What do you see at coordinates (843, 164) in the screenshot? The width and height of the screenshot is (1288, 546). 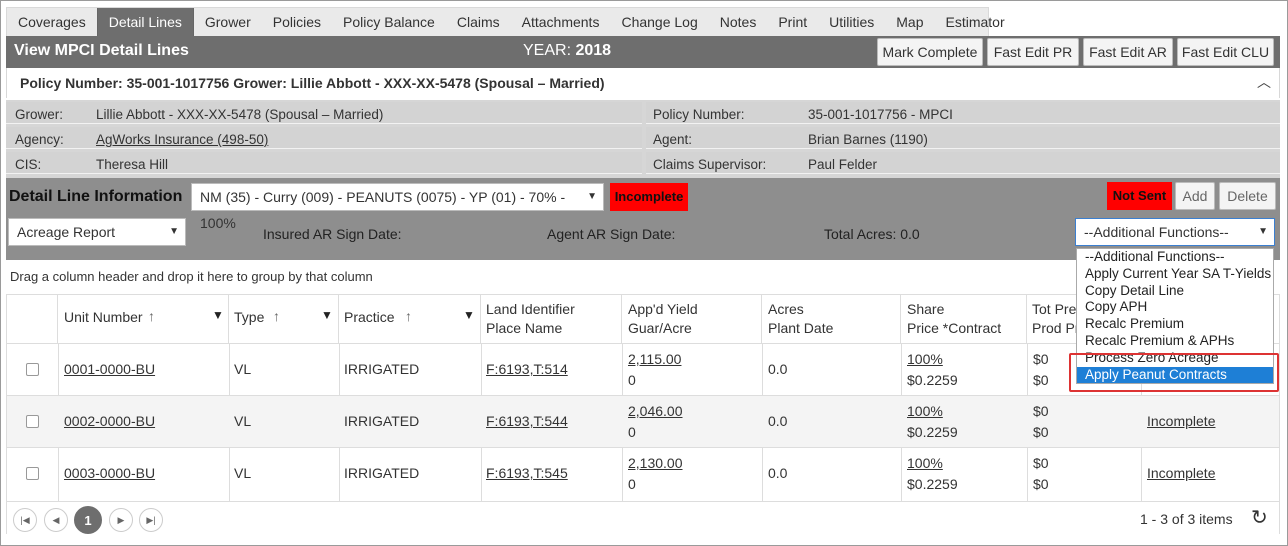 I see `claims-supervisor-value: Paul Felder` at bounding box center [843, 164].